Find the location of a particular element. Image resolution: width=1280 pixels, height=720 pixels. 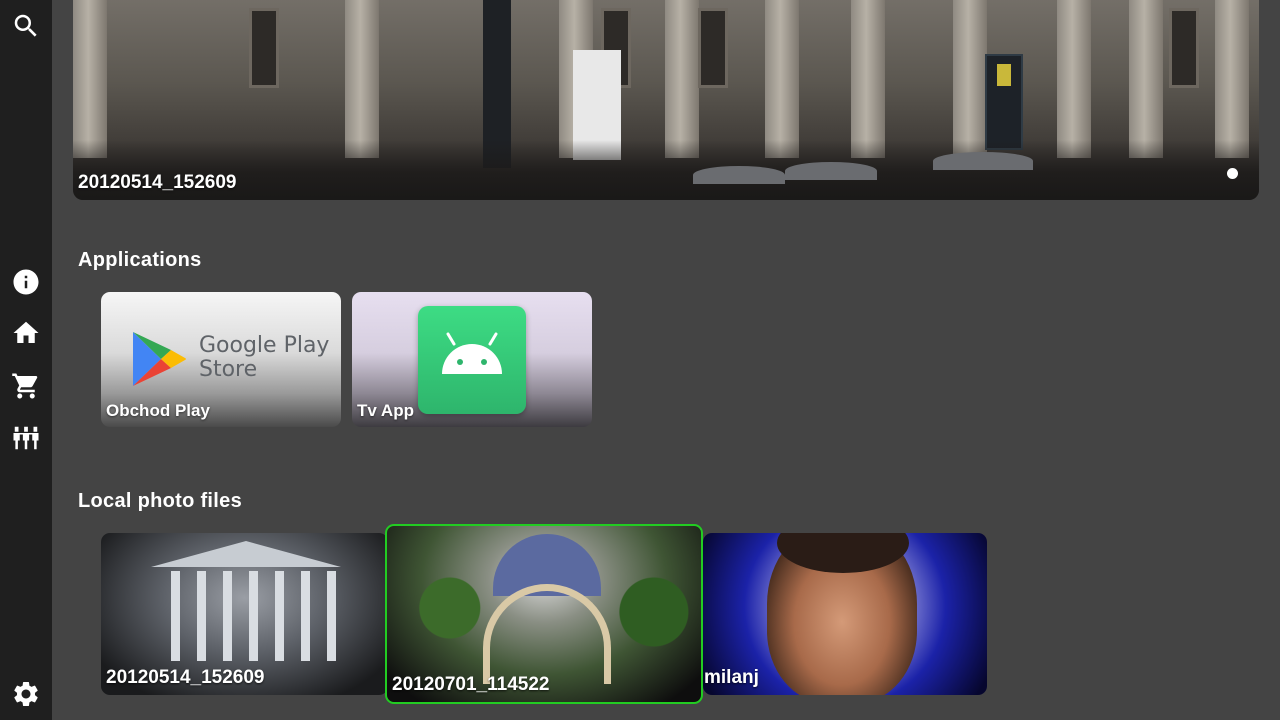

app-card-tv-app: Tv App is located at coordinates (472, 359).